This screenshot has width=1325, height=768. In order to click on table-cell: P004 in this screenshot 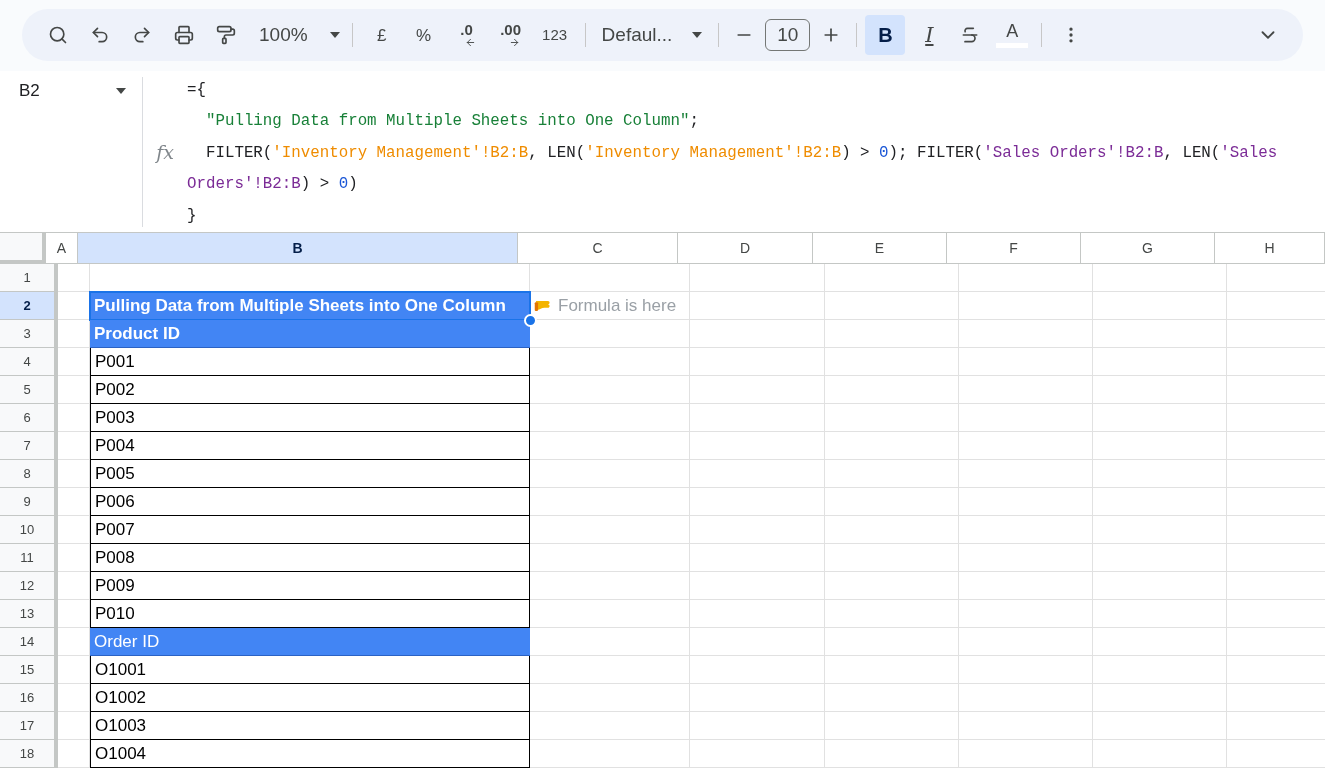, I will do `click(310, 446)`.